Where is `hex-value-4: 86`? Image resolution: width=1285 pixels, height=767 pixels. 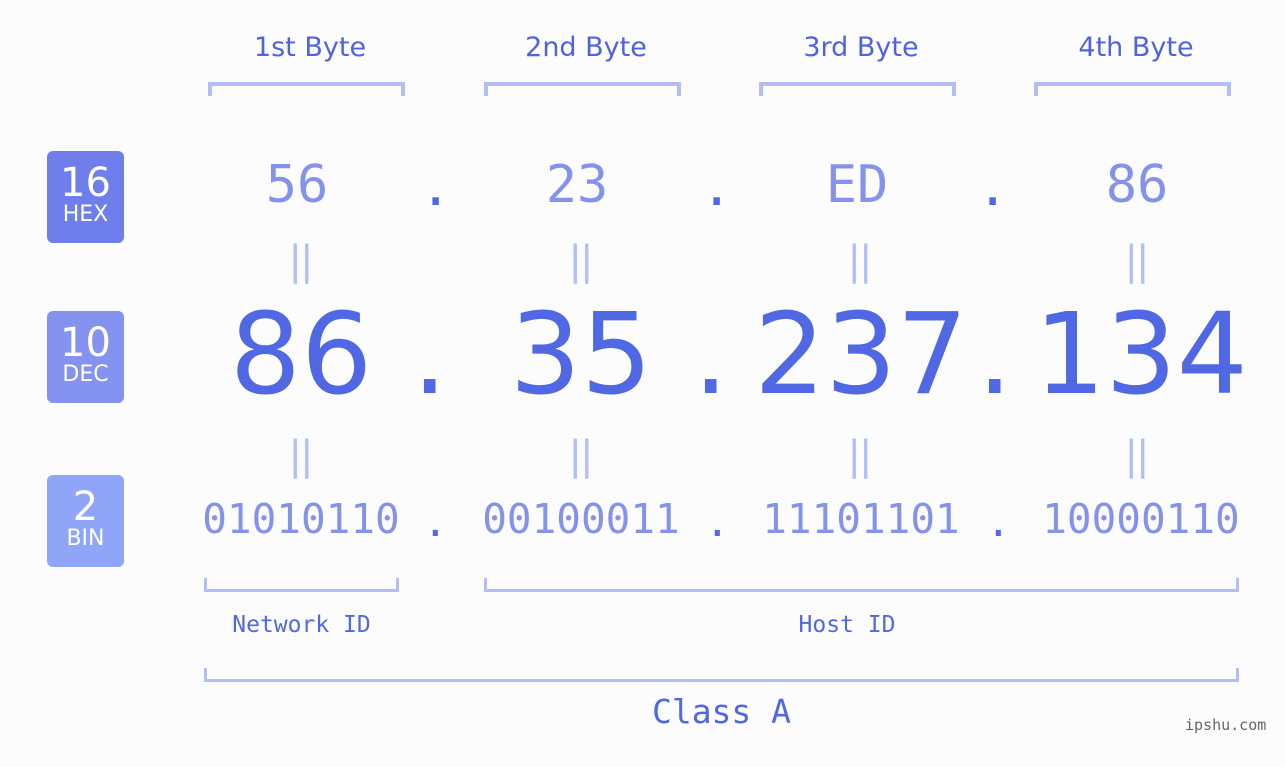
hex-value-4: 86 is located at coordinates (1137, 185).